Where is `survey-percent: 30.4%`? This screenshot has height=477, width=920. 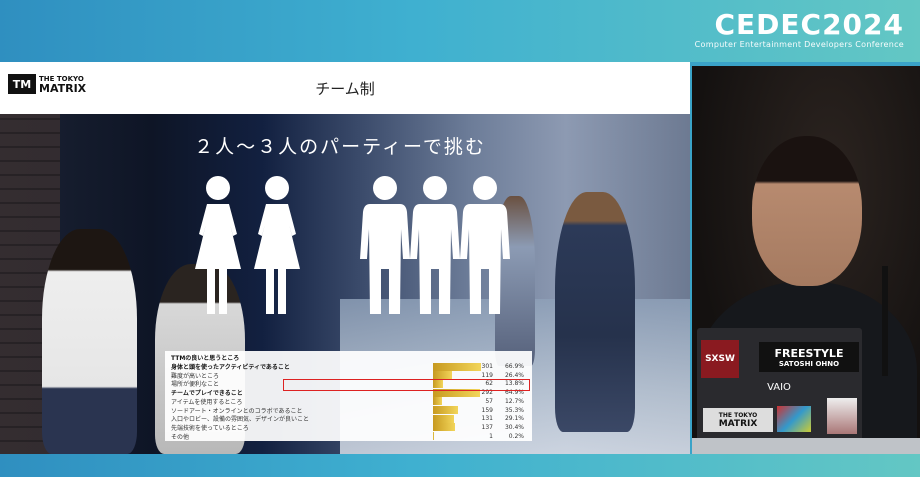
survey-percent: 30.4% is located at coordinates (514, 427).